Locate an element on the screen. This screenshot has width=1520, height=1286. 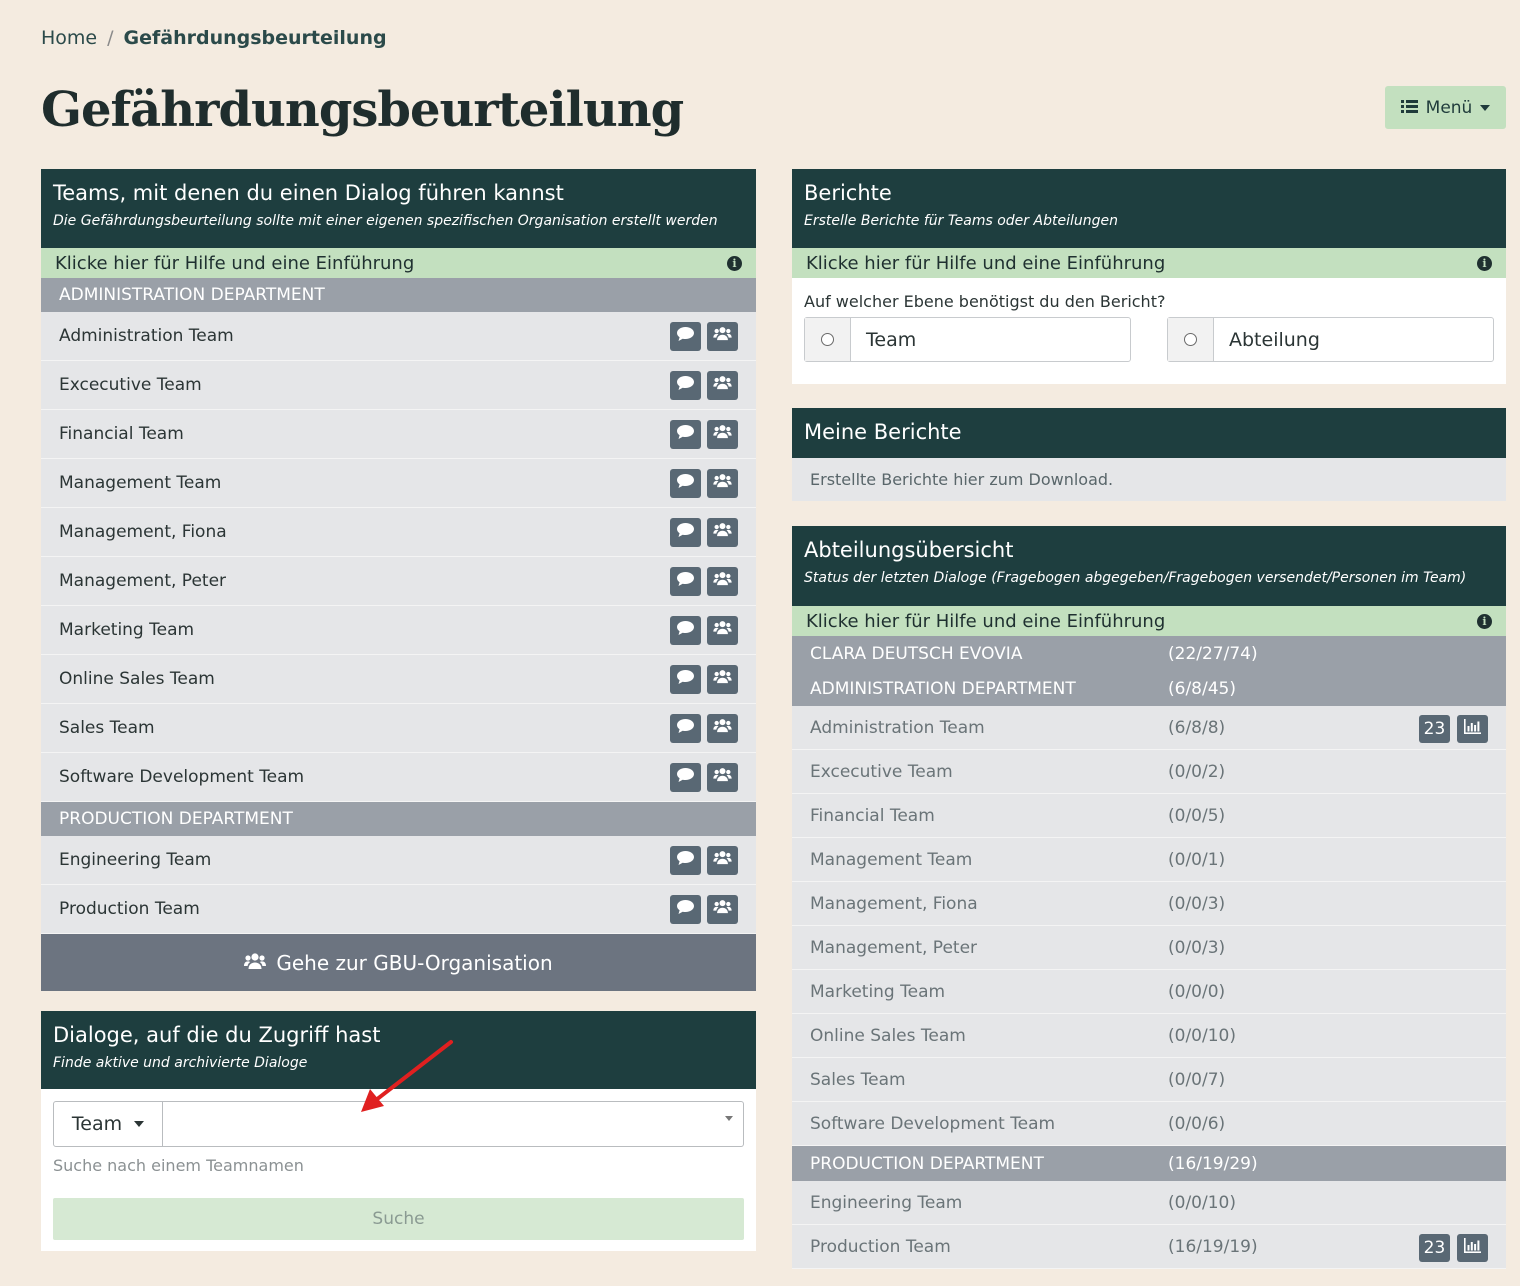
radio-option-abteilung: Abteilung is located at coordinates (1330, 339).